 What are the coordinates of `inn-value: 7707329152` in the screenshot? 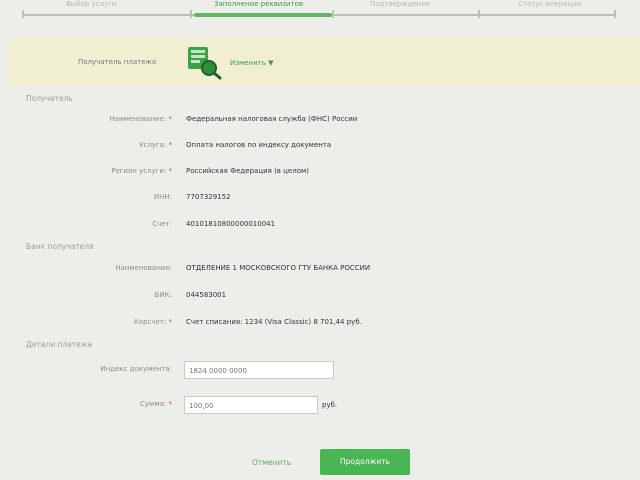 It's located at (208, 197).